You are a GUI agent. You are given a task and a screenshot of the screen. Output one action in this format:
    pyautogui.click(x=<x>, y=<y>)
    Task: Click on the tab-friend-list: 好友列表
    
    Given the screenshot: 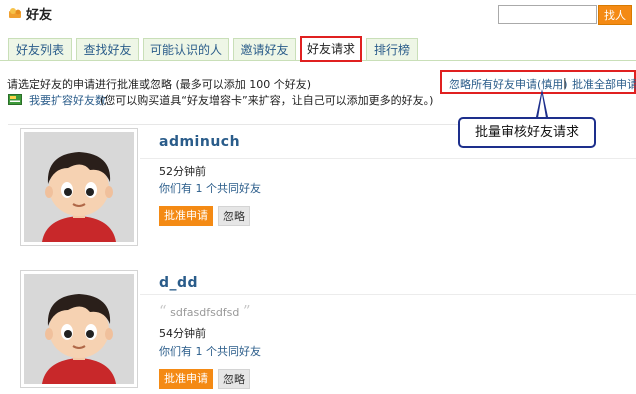 What is the action you would take?
    pyautogui.click(x=40, y=49)
    